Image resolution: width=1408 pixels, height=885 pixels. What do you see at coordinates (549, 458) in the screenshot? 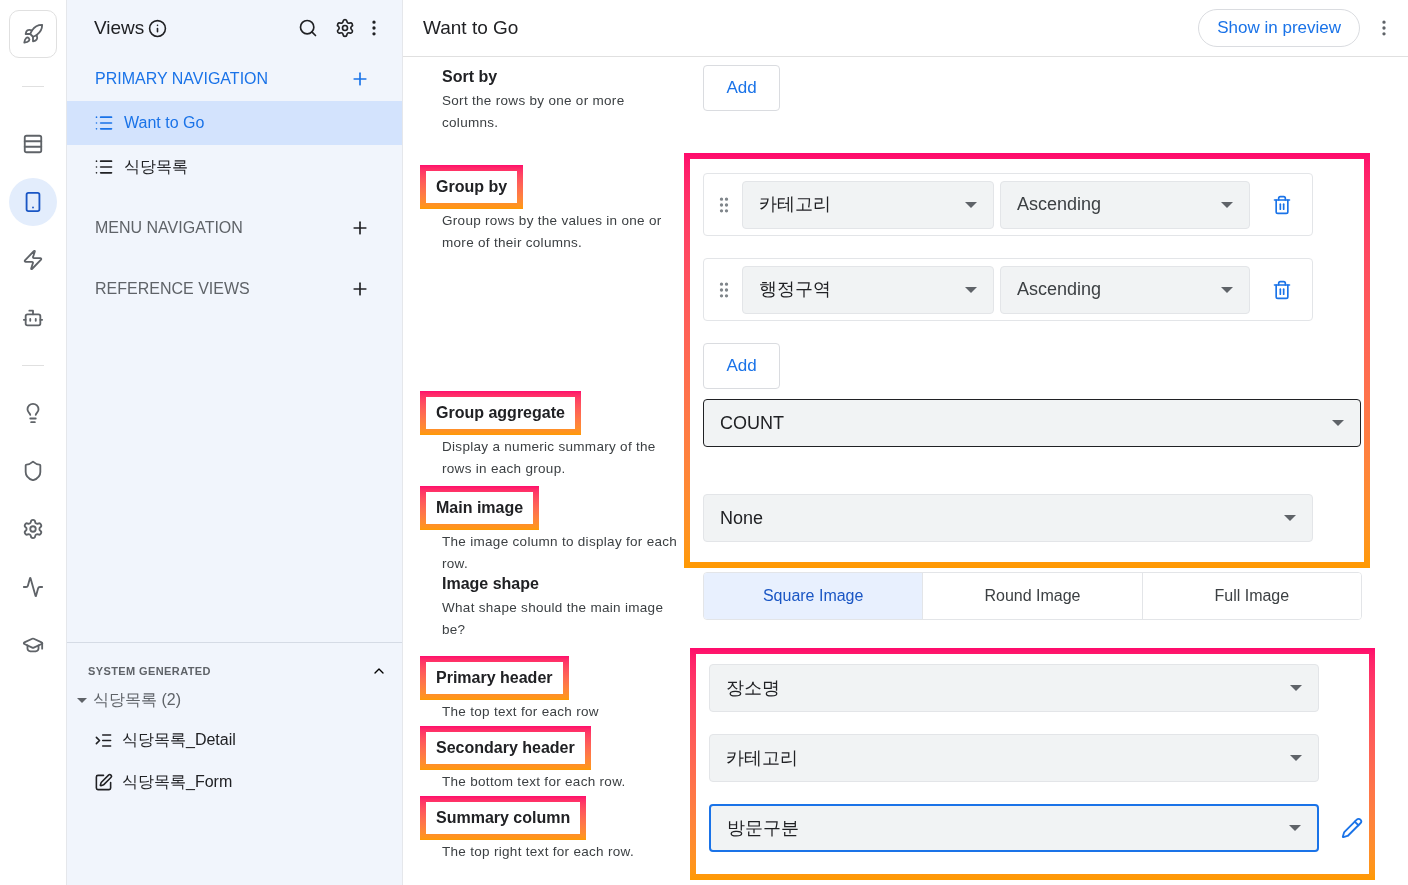
I see `field-description: Display a numeric summary of the rows in each group.` at bounding box center [549, 458].